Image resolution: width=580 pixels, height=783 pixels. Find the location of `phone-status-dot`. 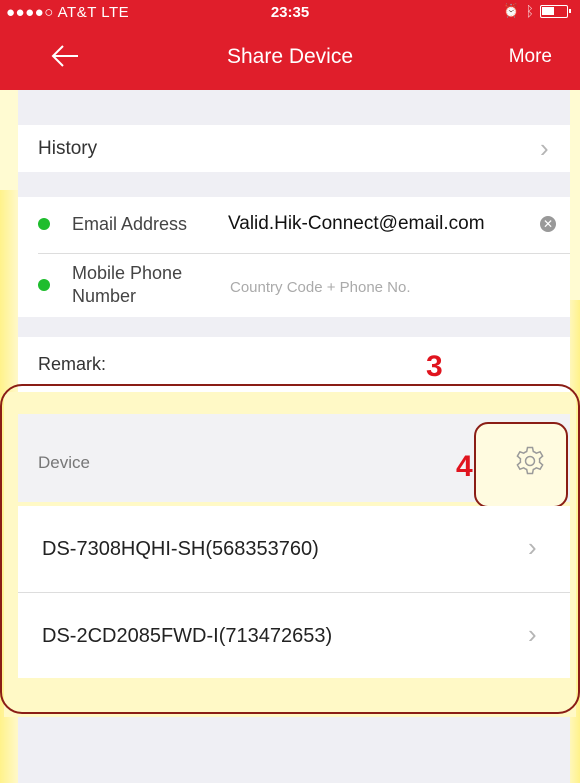

phone-status-dot is located at coordinates (44, 285).